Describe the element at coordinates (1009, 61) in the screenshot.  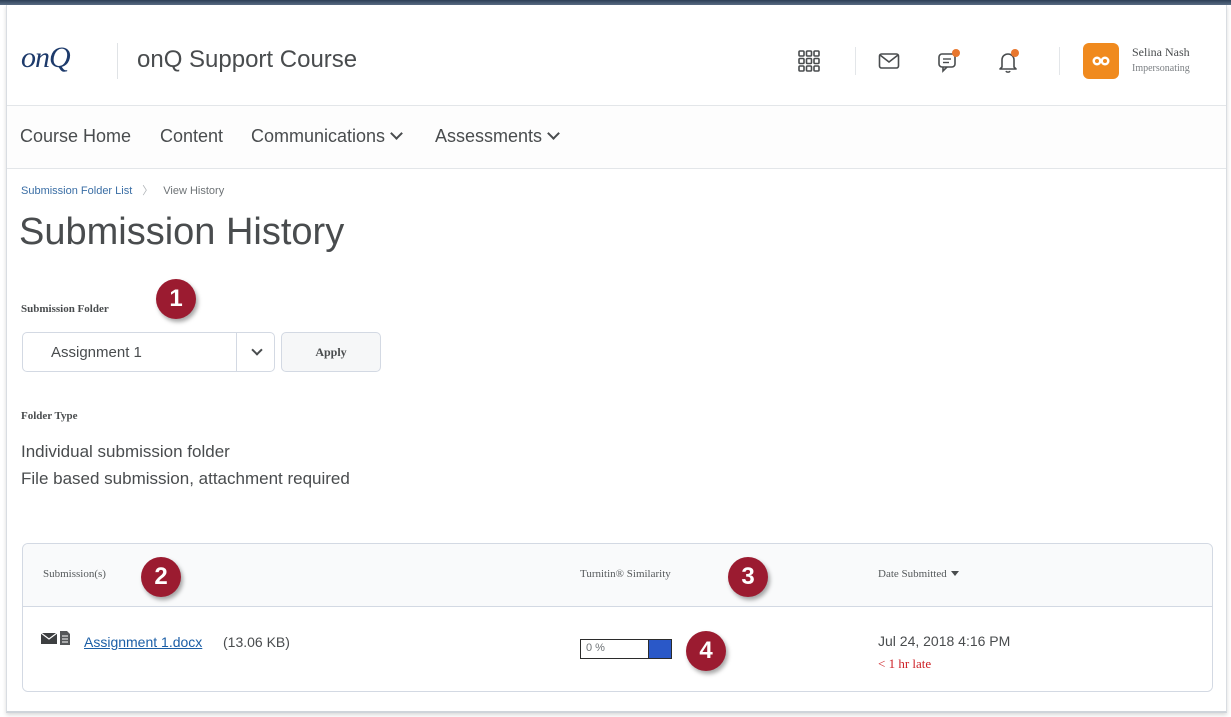
I see `bell-icon` at that location.